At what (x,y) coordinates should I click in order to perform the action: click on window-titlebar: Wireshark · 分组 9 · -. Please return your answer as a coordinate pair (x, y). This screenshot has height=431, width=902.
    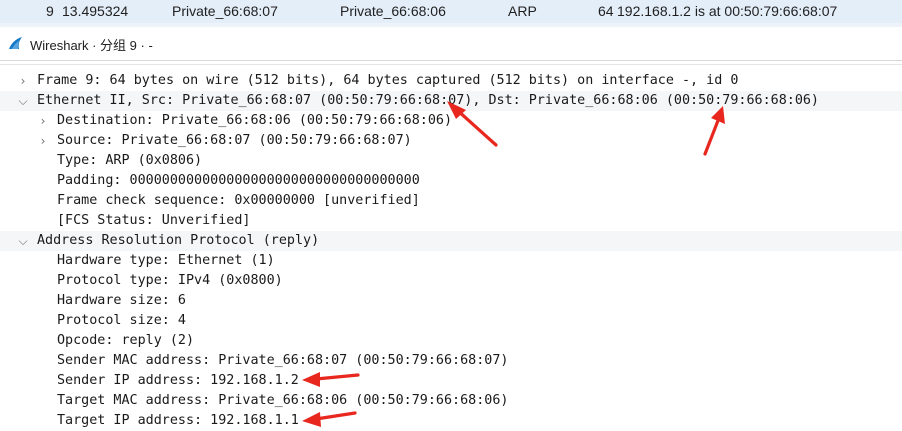
    Looking at the image, I should click on (451, 44).